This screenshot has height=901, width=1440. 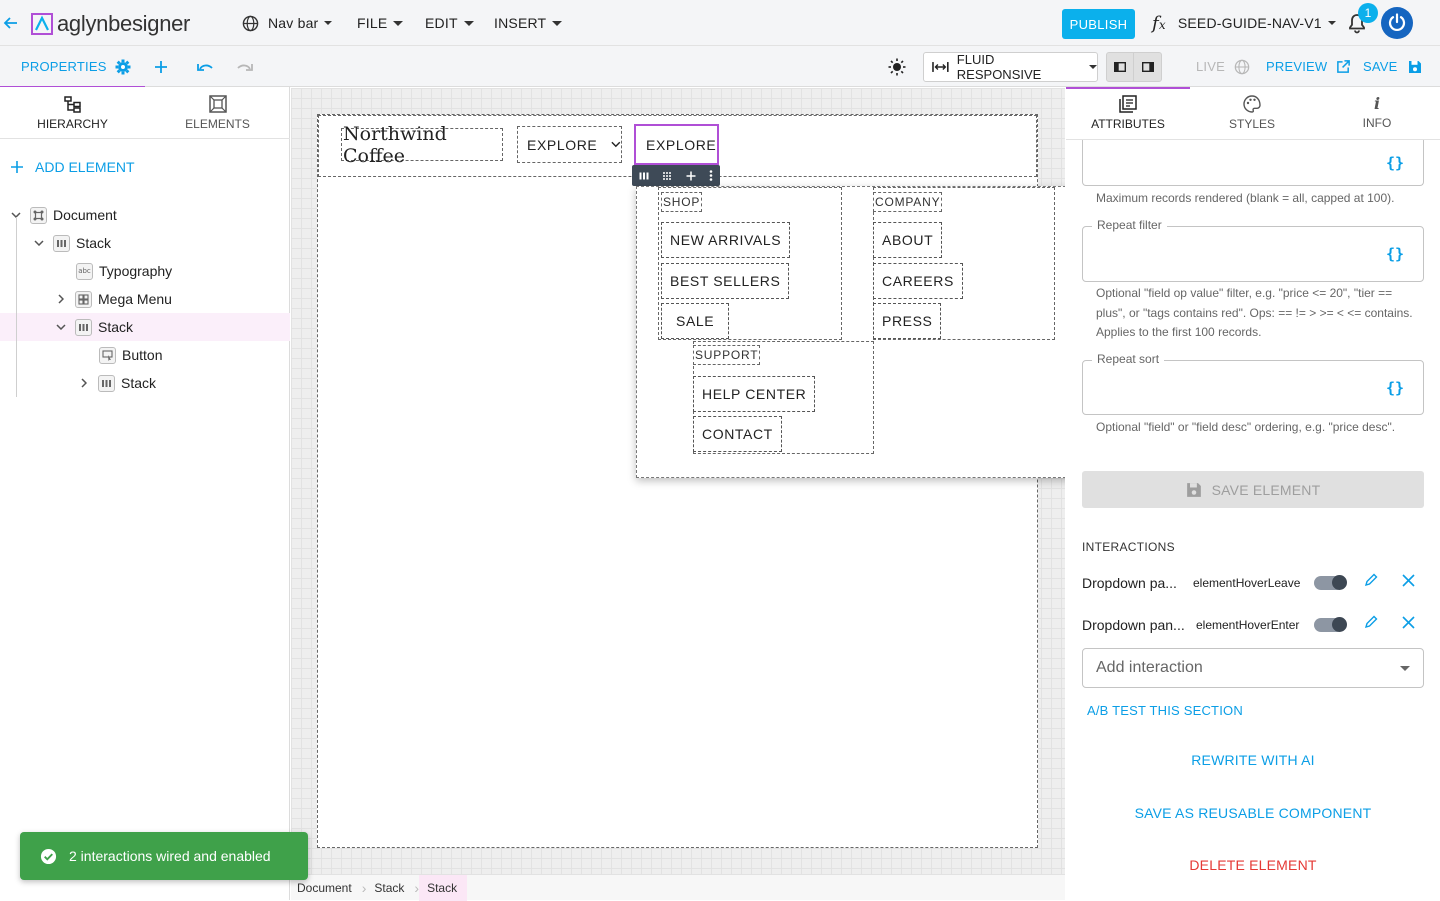 What do you see at coordinates (110, 24) in the screenshot?
I see `app-logo: aglynbesigner` at bounding box center [110, 24].